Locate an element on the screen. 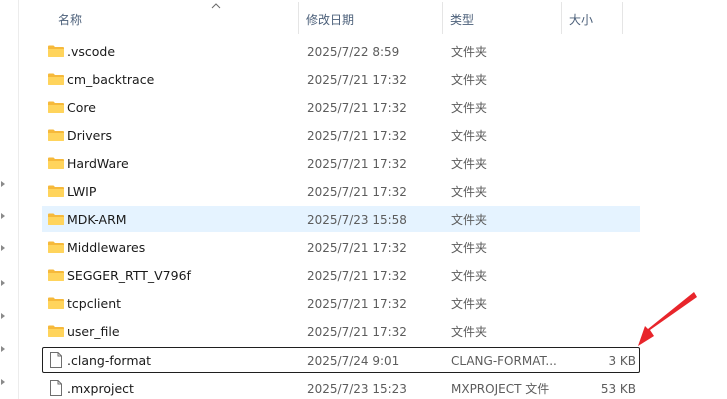 This screenshot has width=727, height=399. list-item: user_file 2025/7/21 17:32 文件夹 is located at coordinates (341, 331).